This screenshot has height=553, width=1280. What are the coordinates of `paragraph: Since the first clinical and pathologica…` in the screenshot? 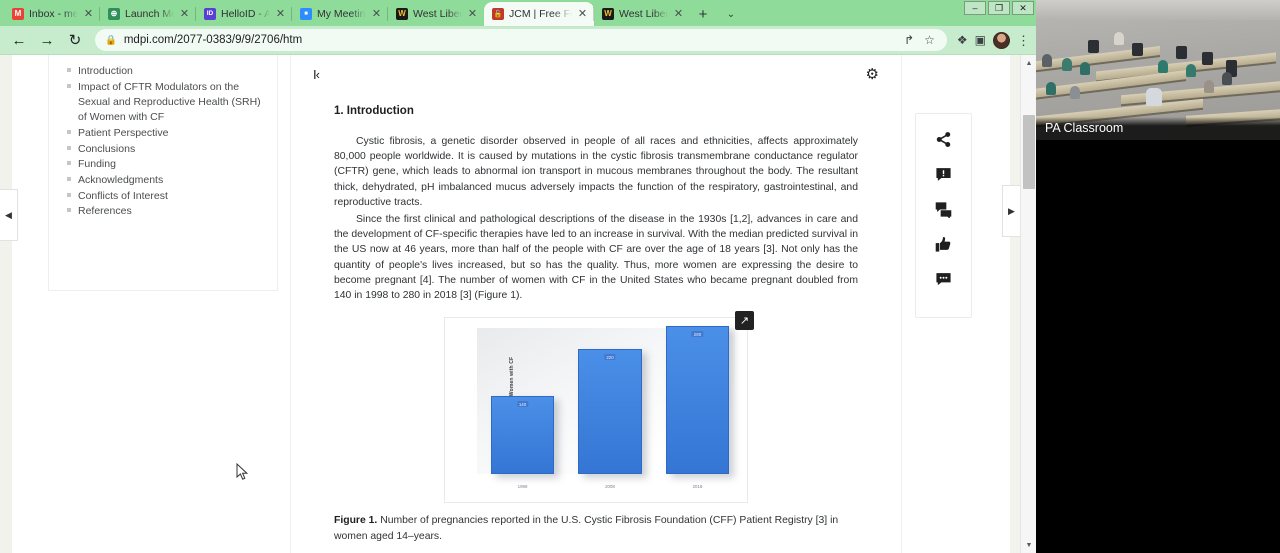 It's located at (596, 258).